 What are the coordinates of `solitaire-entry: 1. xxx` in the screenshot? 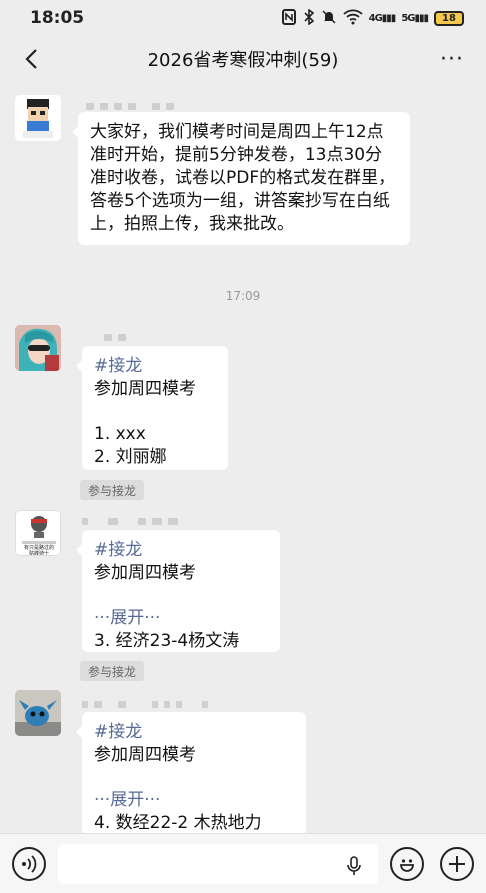 It's located at (120, 434).